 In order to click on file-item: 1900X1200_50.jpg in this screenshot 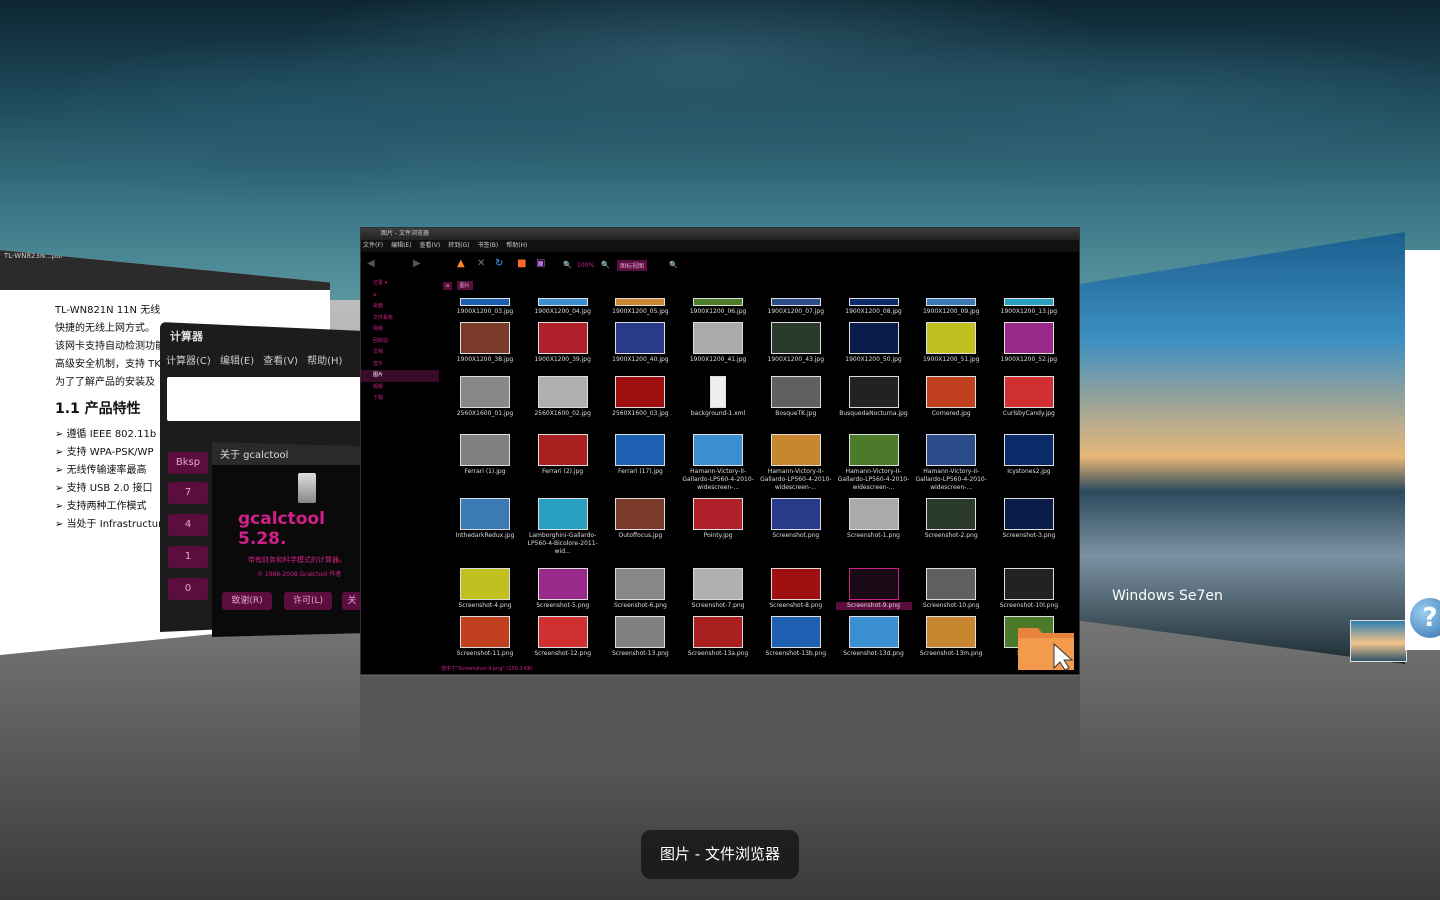, I will do `click(874, 343)`.